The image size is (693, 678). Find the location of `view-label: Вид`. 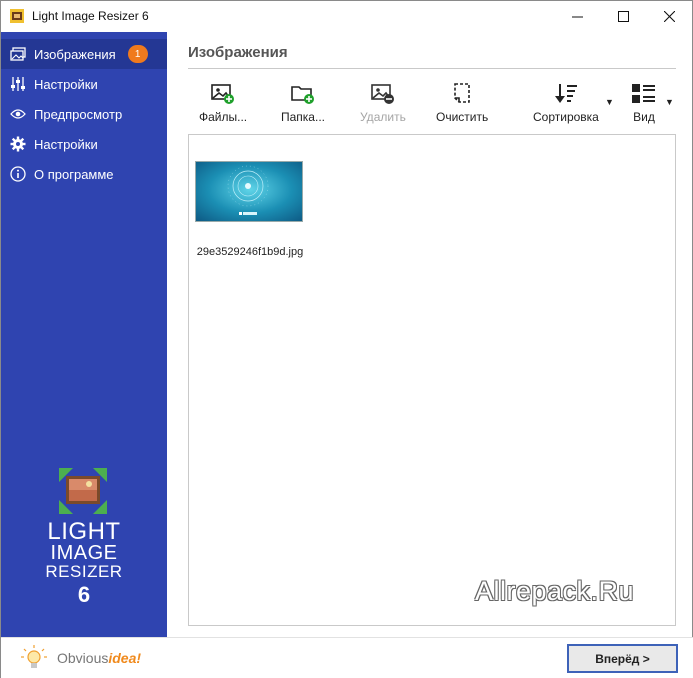

view-label: Вид is located at coordinates (644, 117).